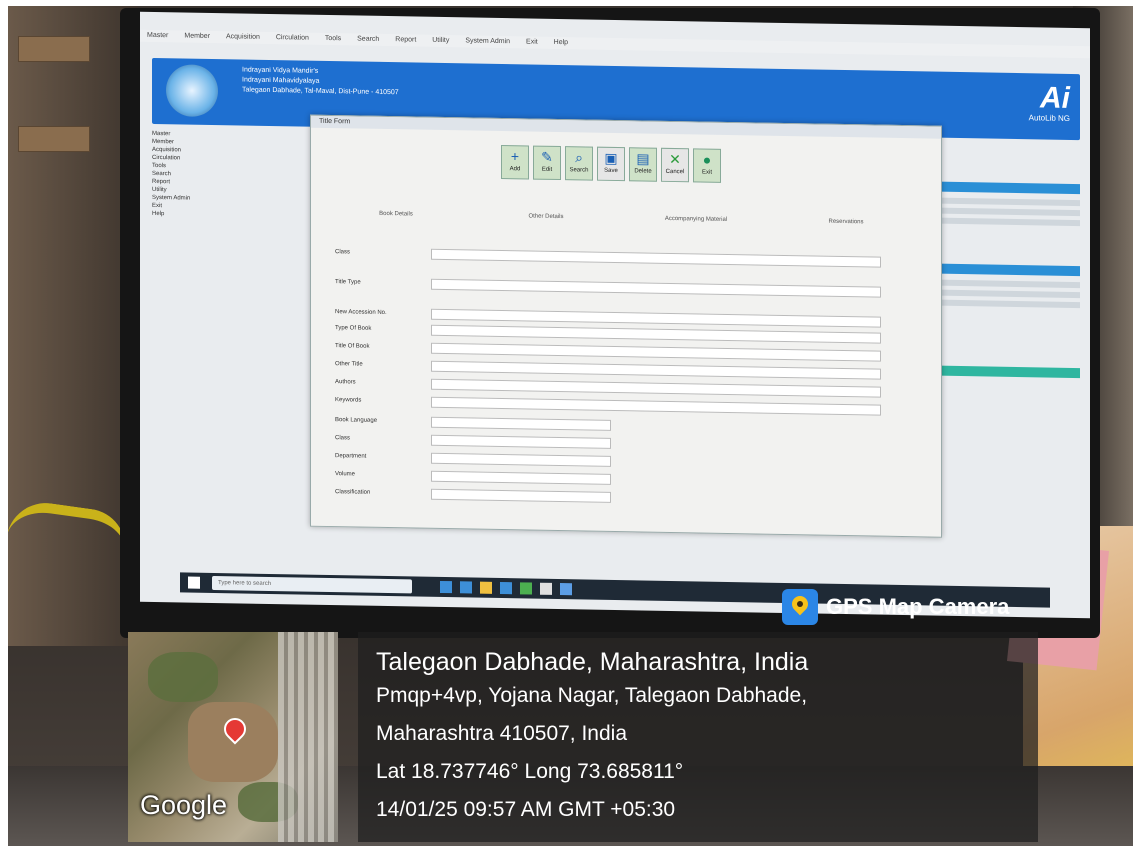 This screenshot has width=1135, height=852. I want to click on menu-item: Utility, so click(440, 41).